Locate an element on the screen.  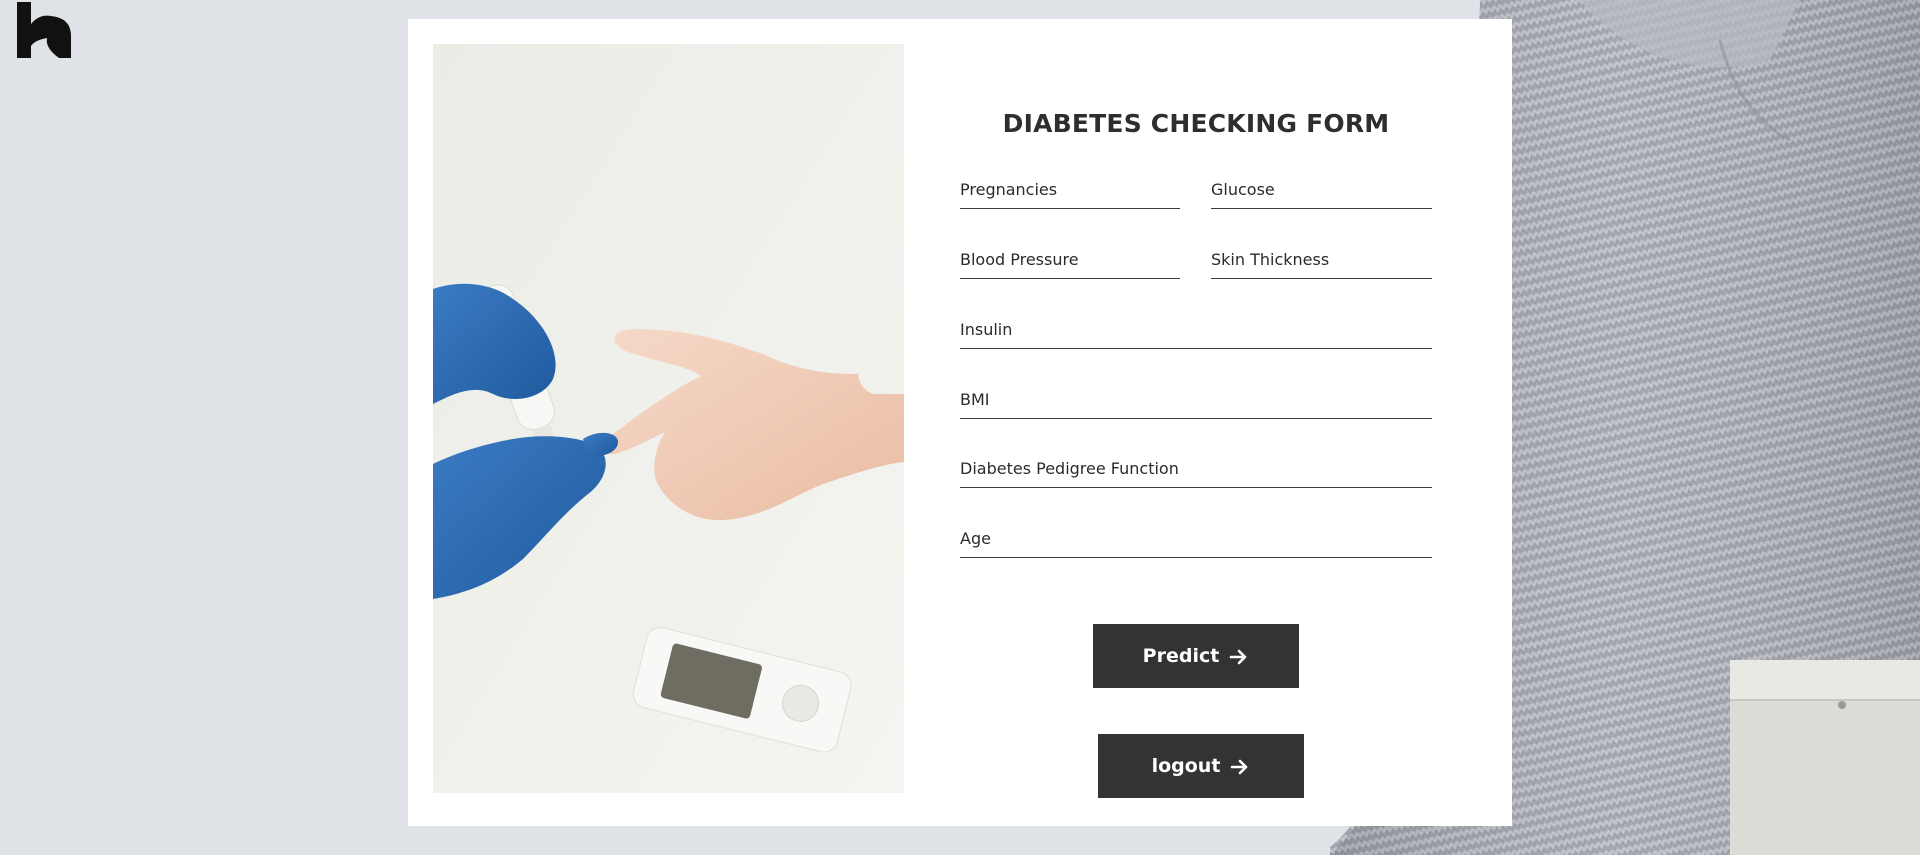
predict-button: Predict is located at coordinates (1196, 656).